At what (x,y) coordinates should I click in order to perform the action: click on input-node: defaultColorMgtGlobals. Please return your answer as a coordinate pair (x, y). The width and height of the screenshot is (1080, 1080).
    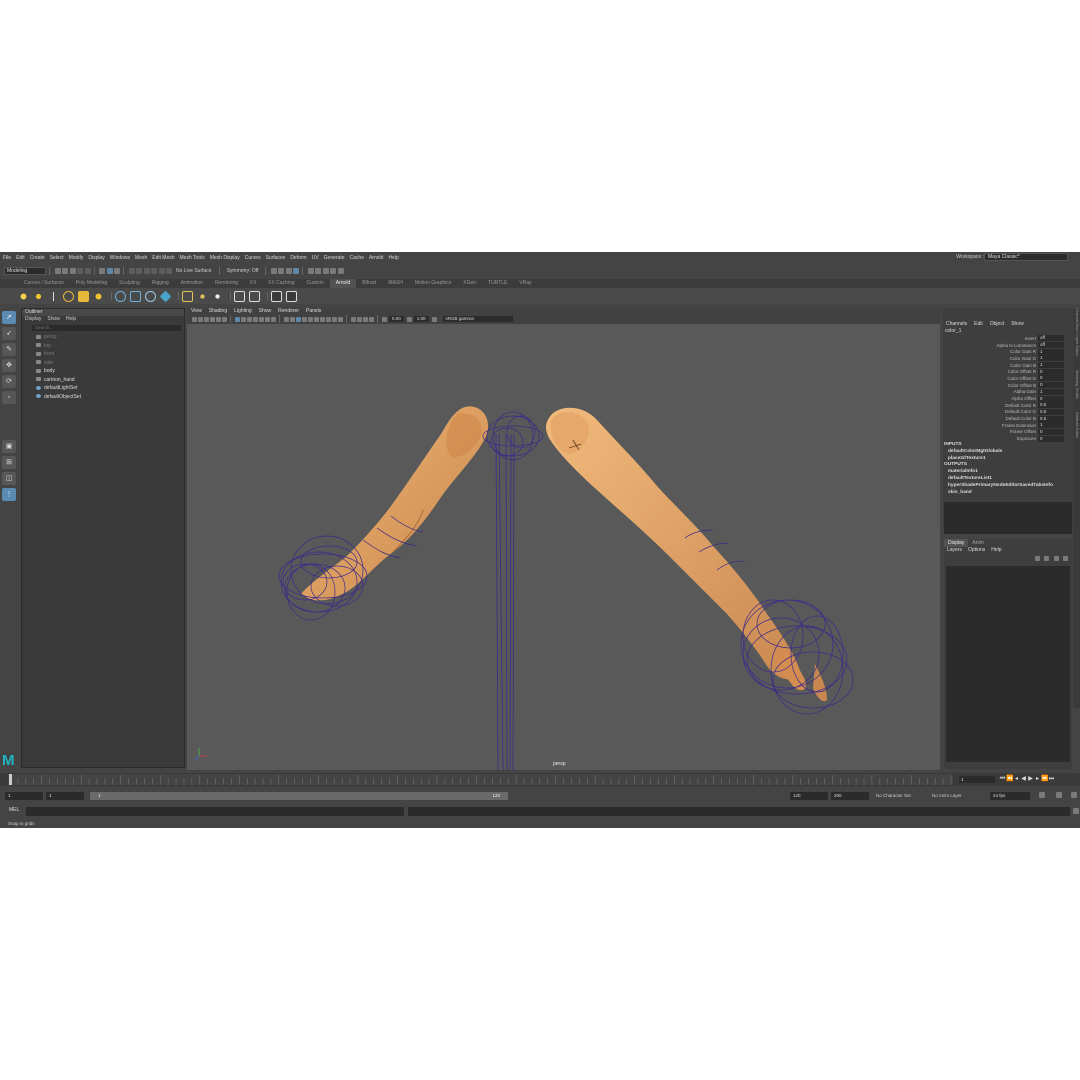
    Looking at the image, I should click on (1010, 452).